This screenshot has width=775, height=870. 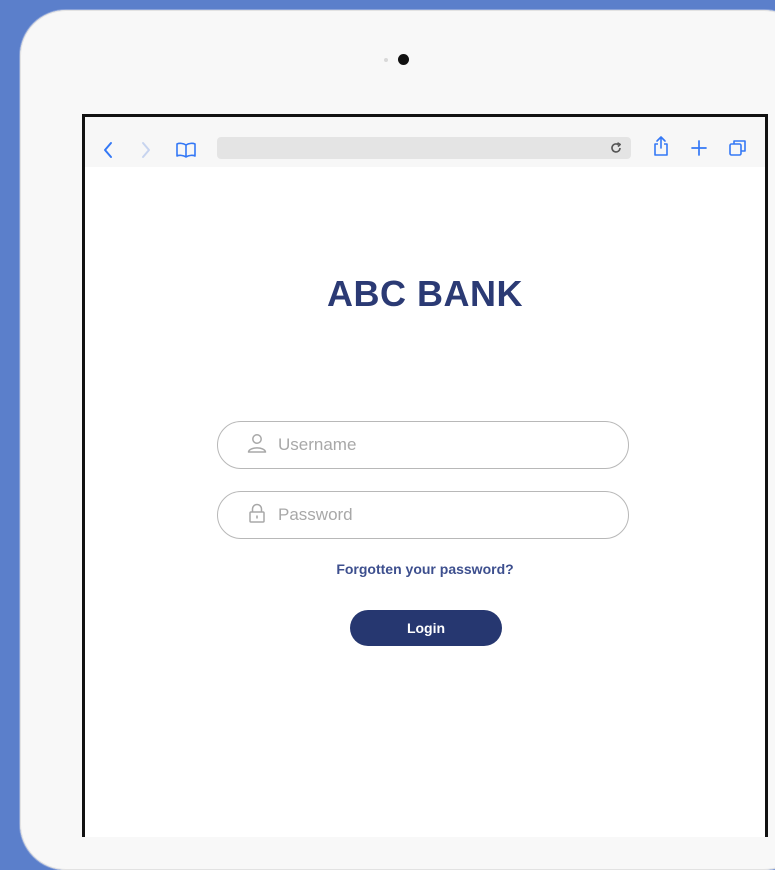 What do you see at coordinates (438, 515) in the screenshot?
I see `password-input` at bounding box center [438, 515].